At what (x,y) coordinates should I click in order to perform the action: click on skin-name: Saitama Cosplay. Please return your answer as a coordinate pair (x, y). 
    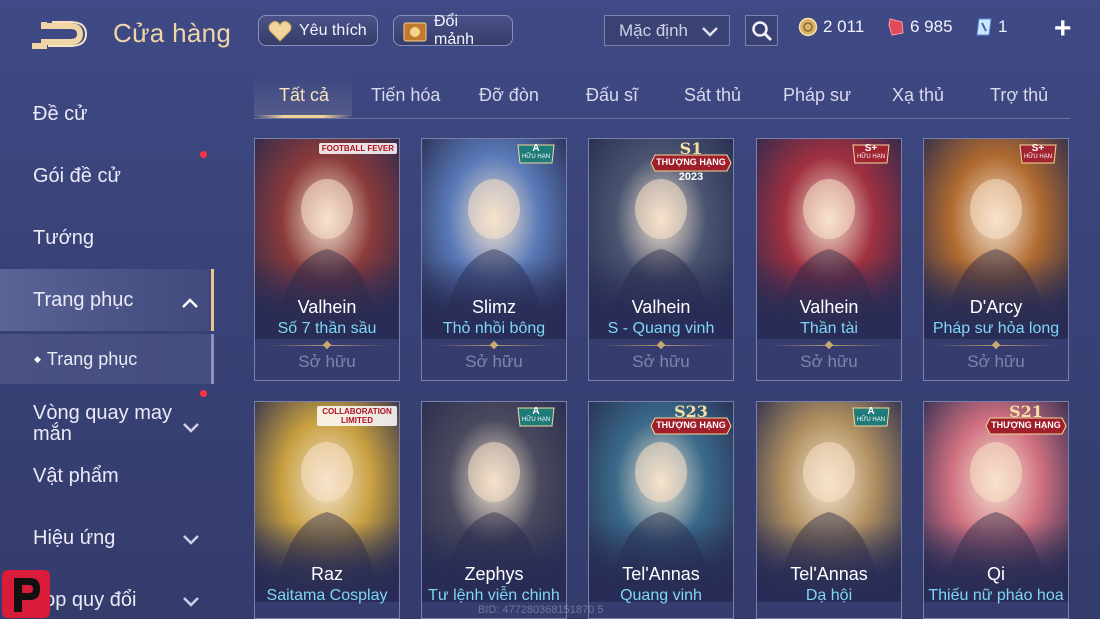
    Looking at the image, I should click on (327, 595).